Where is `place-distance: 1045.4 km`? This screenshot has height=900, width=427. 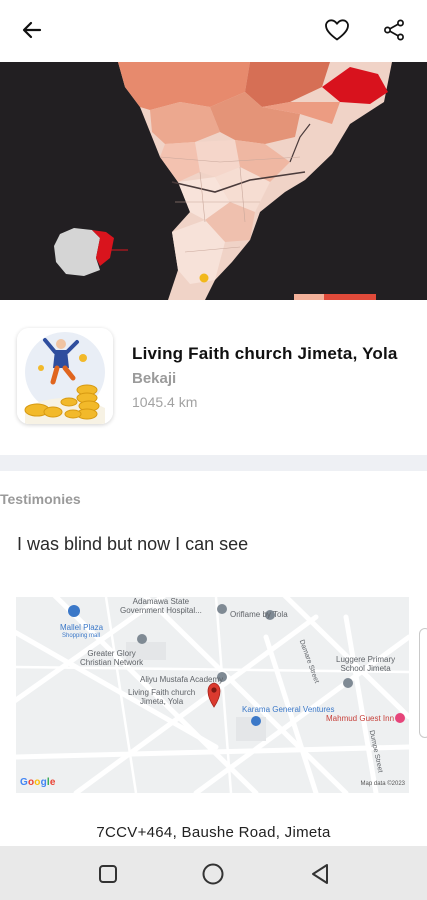 place-distance: 1045.4 km is located at coordinates (165, 402).